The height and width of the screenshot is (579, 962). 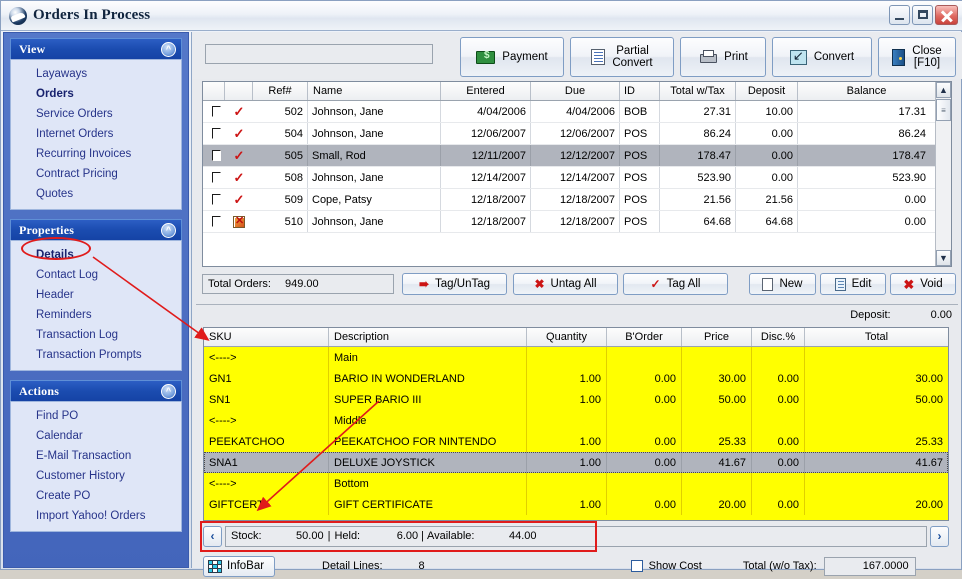 What do you see at coordinates (876, 337) in the screenshot?
I see `column-header-total: Total` at bounding box center [876, 337].